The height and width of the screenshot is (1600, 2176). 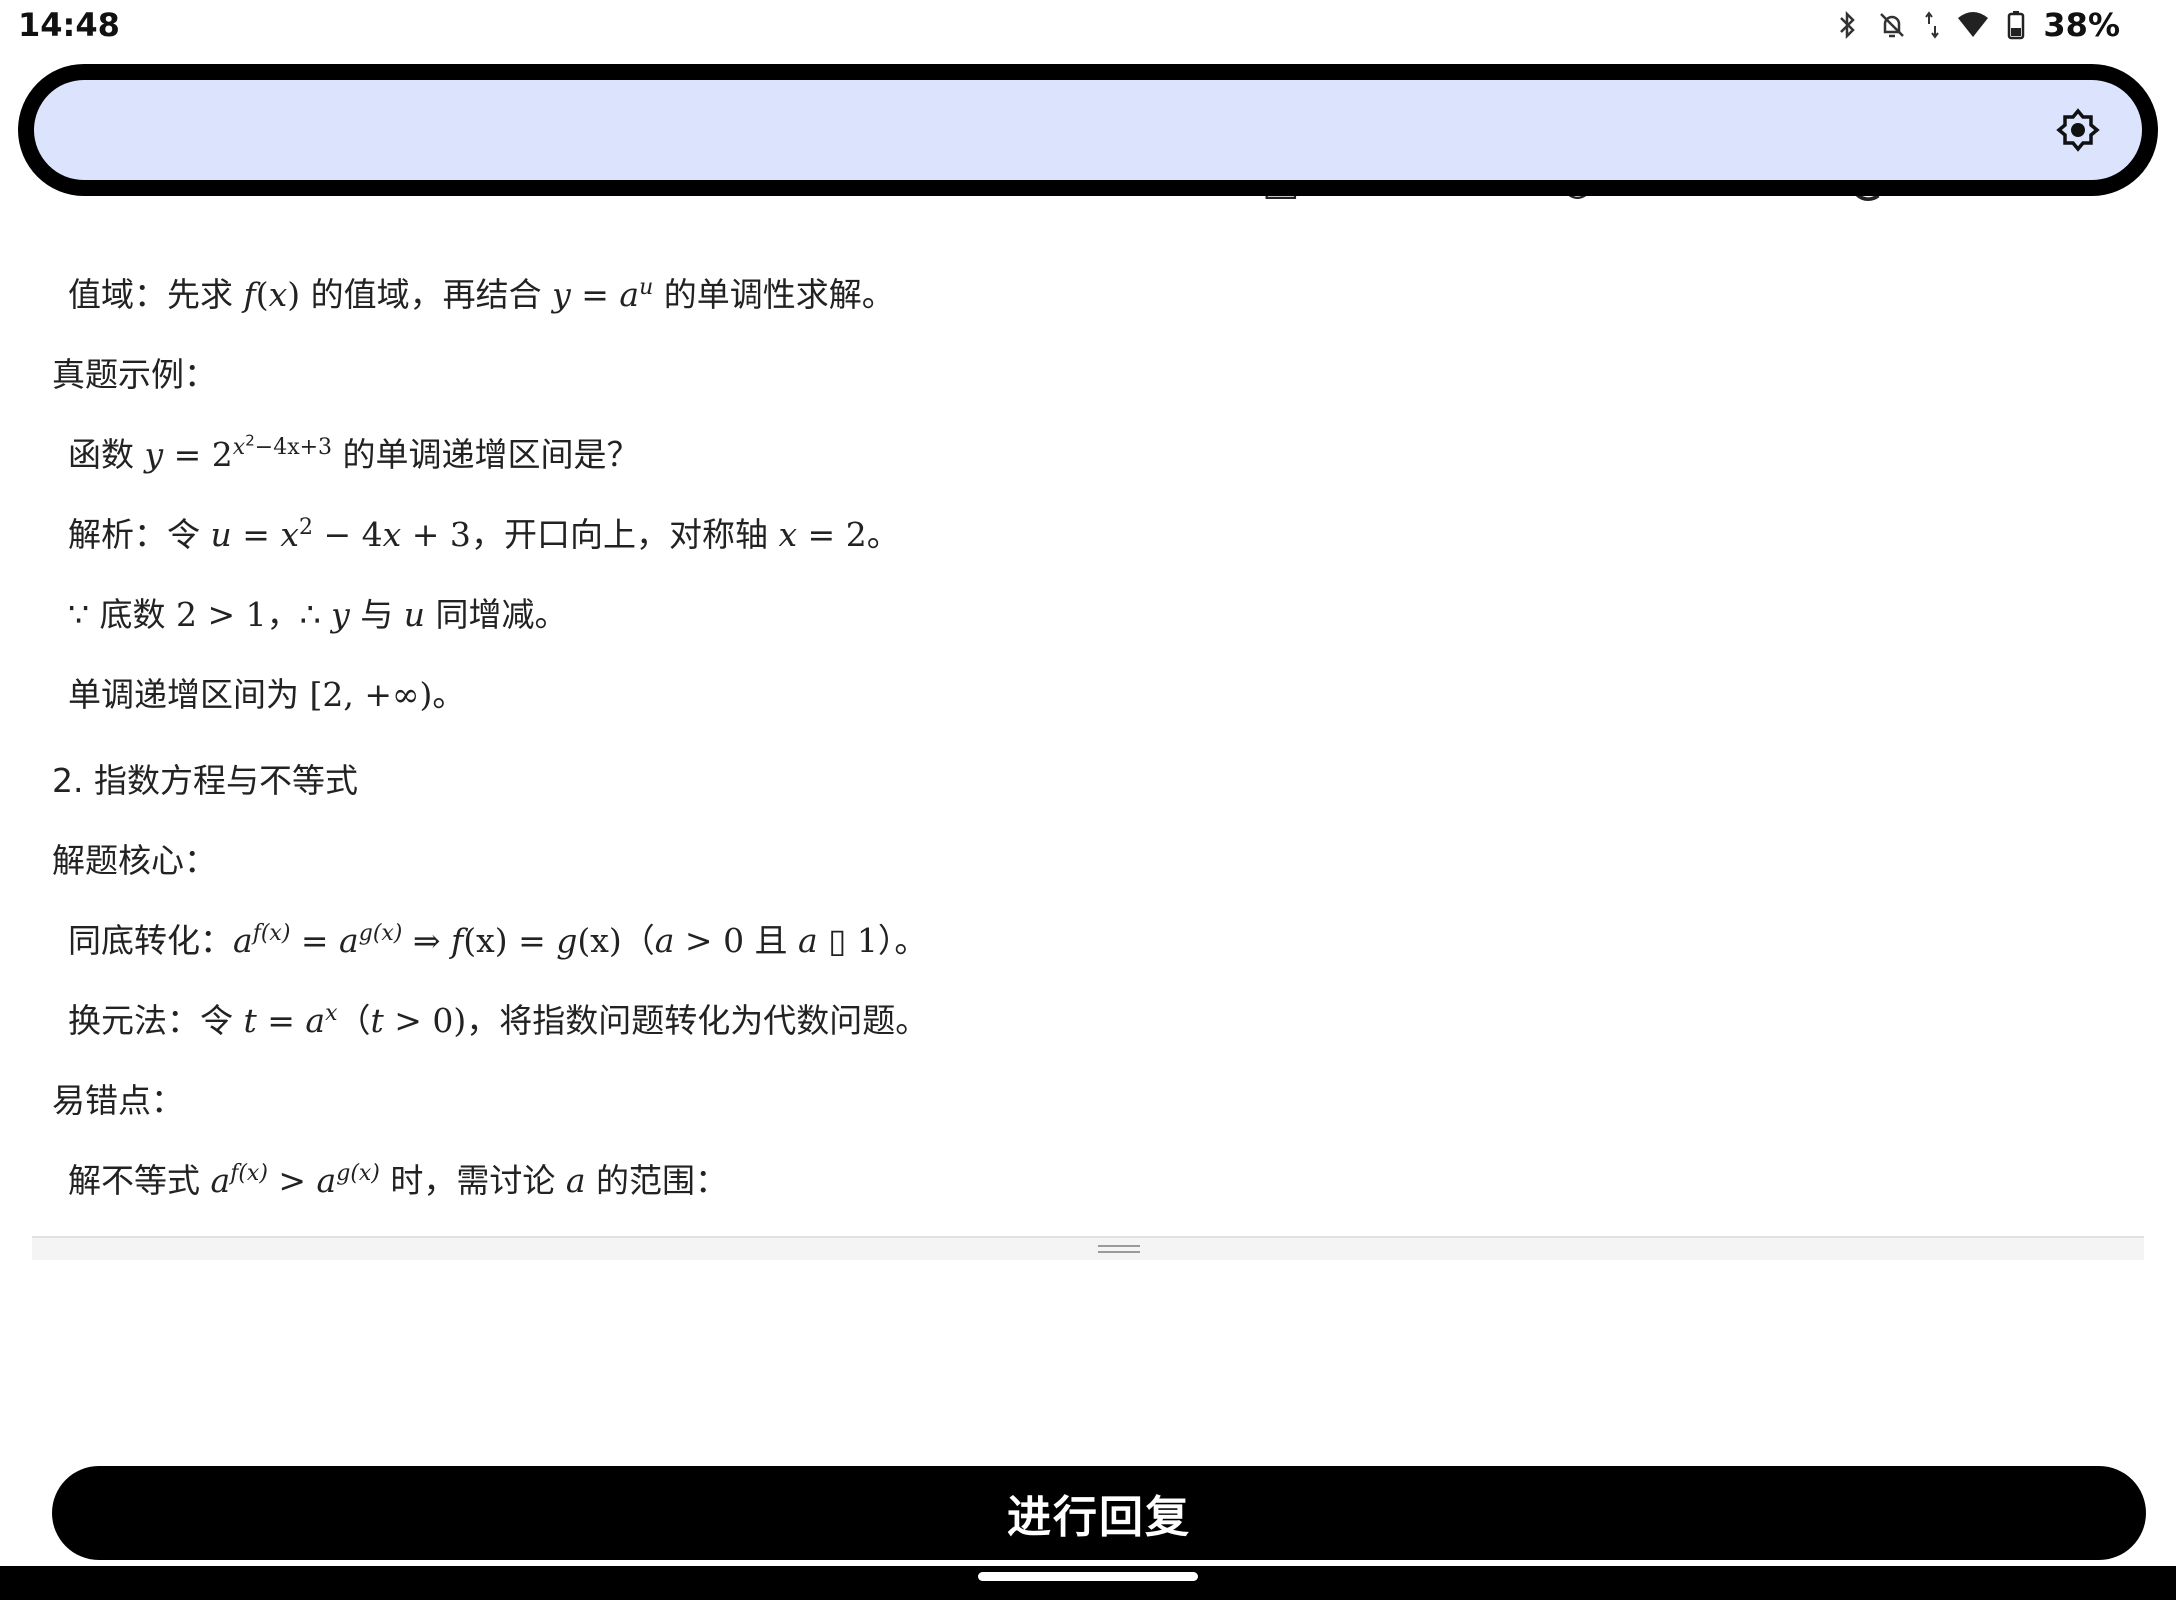 What do you see at coordinates (1099, 1513) in the screenshot?
I see `reply-button: 进行回复` at bounding box center [1099, 1513].